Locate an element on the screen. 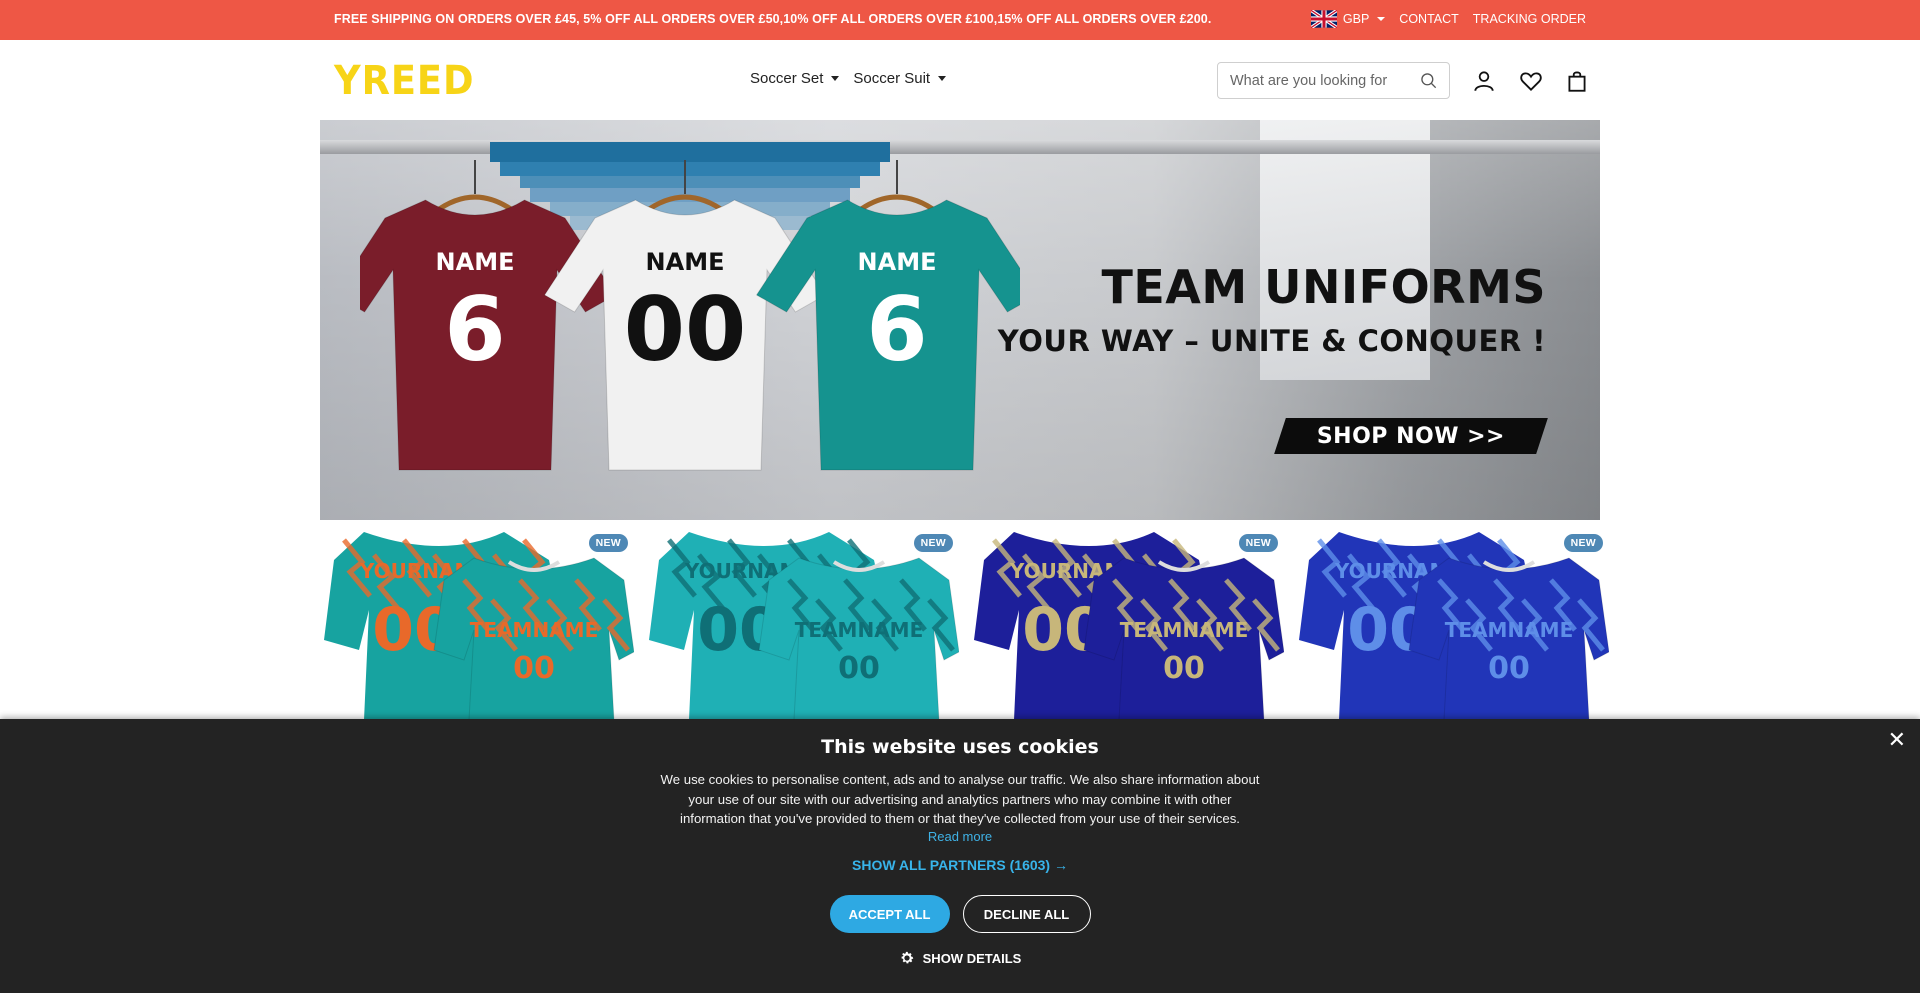 This screenshot has height=993, width=1920. topbar-links: GBP CONTACT TRACKING ORDER is located at coordinates (1448, 19).